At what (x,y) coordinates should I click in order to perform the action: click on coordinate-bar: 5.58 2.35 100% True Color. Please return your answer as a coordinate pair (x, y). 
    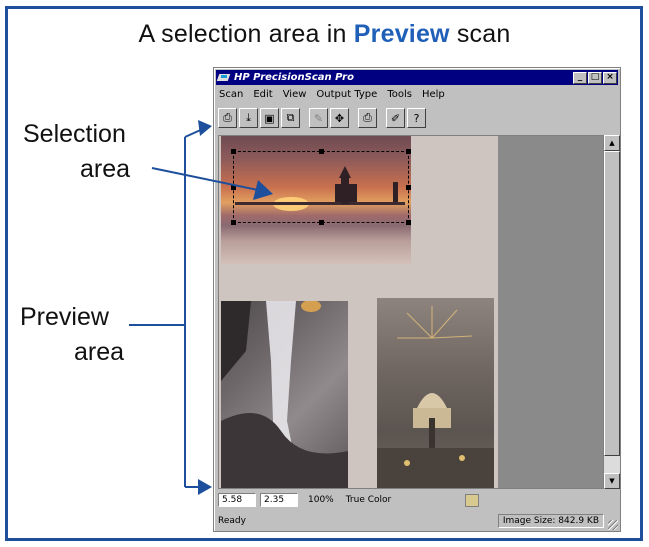
    Looking at the image, I should click on (349, 500).